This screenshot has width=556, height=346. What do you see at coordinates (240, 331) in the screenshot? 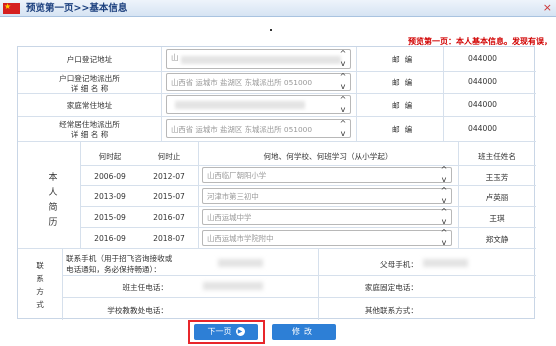
I see `arrow-right-icon: ▶` at bounding box center [240, 331].